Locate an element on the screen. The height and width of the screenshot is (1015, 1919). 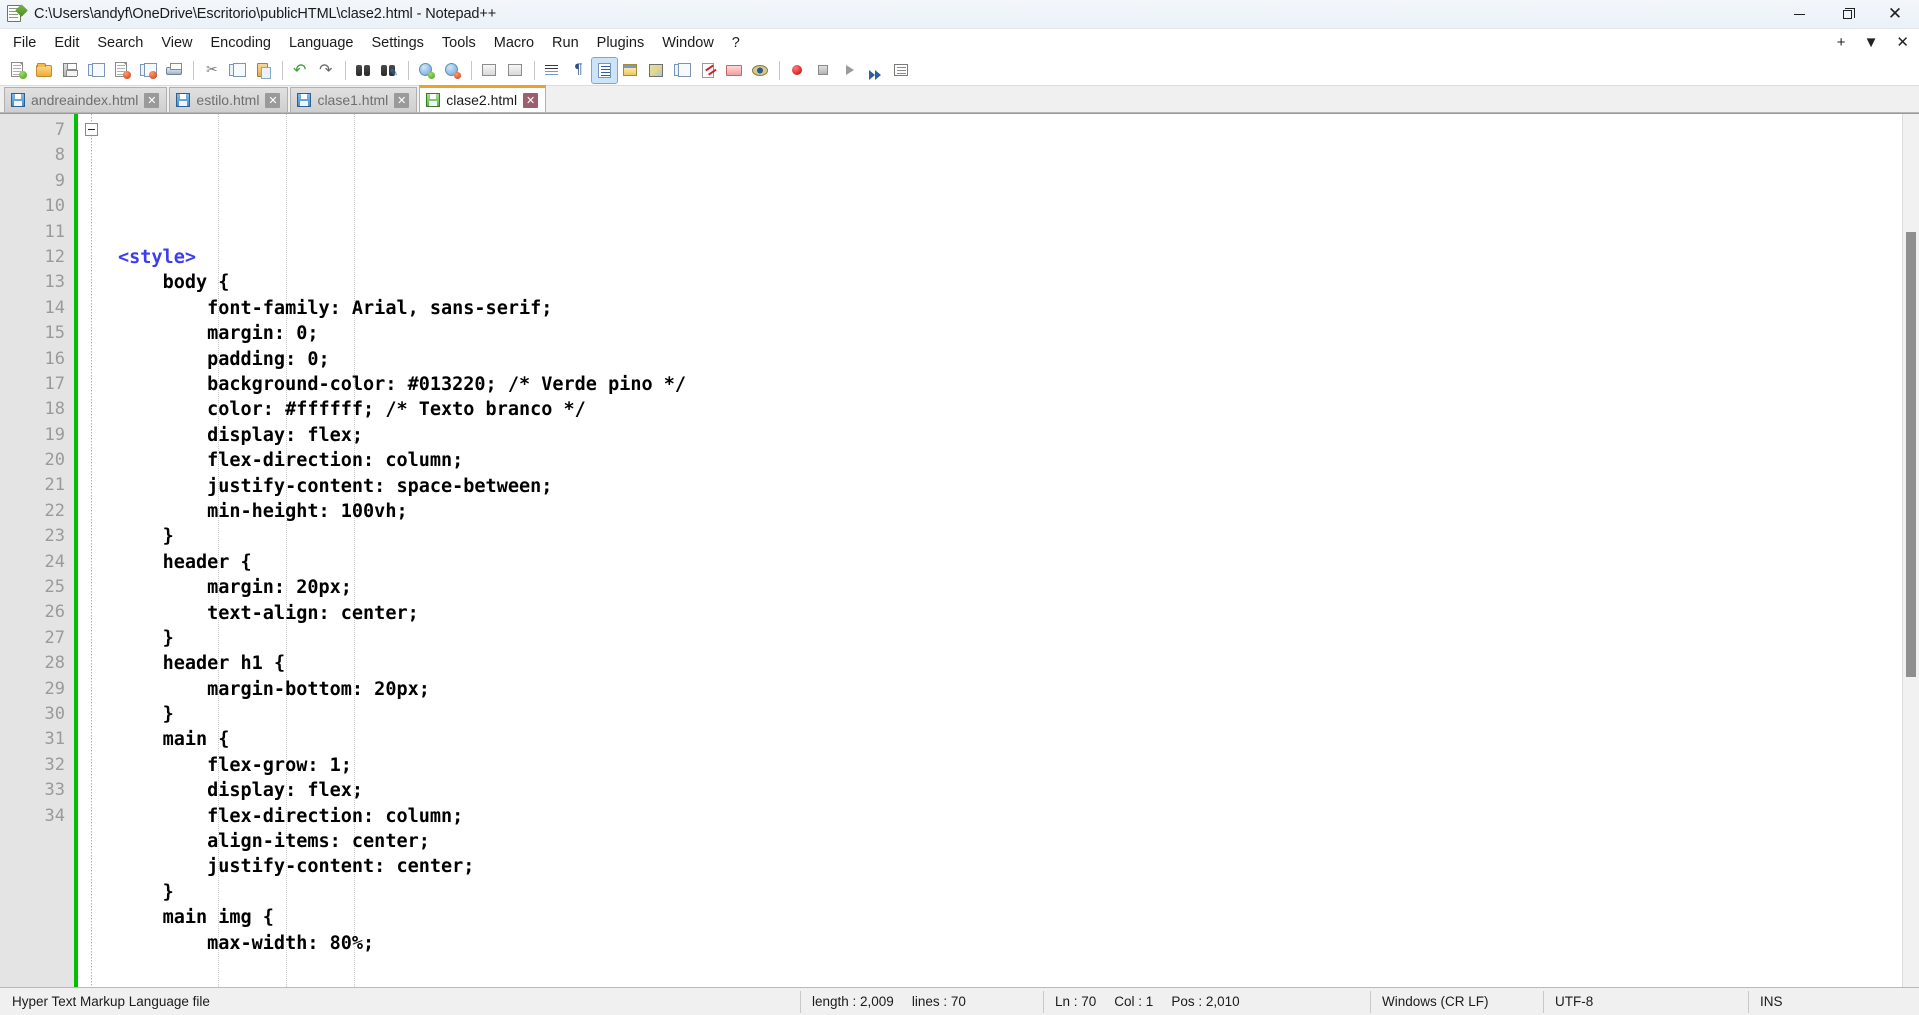
run-macro-multiple-button is located at coordinates (875, 70).